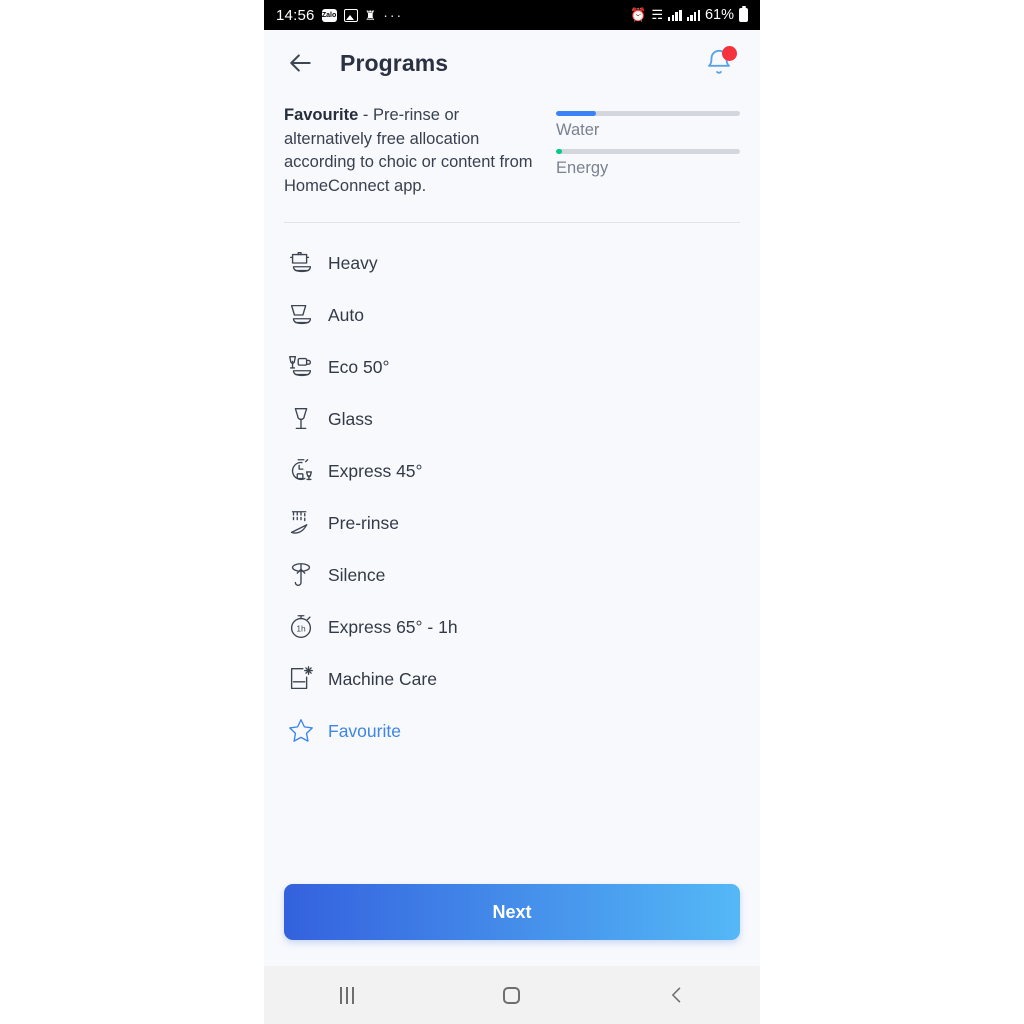 This screenshot has width=1024, height=1024. What do you see at coordinates (582, 168) in the screenshot?
I see `energy-label: Energy` at bounding box center [582, 168].